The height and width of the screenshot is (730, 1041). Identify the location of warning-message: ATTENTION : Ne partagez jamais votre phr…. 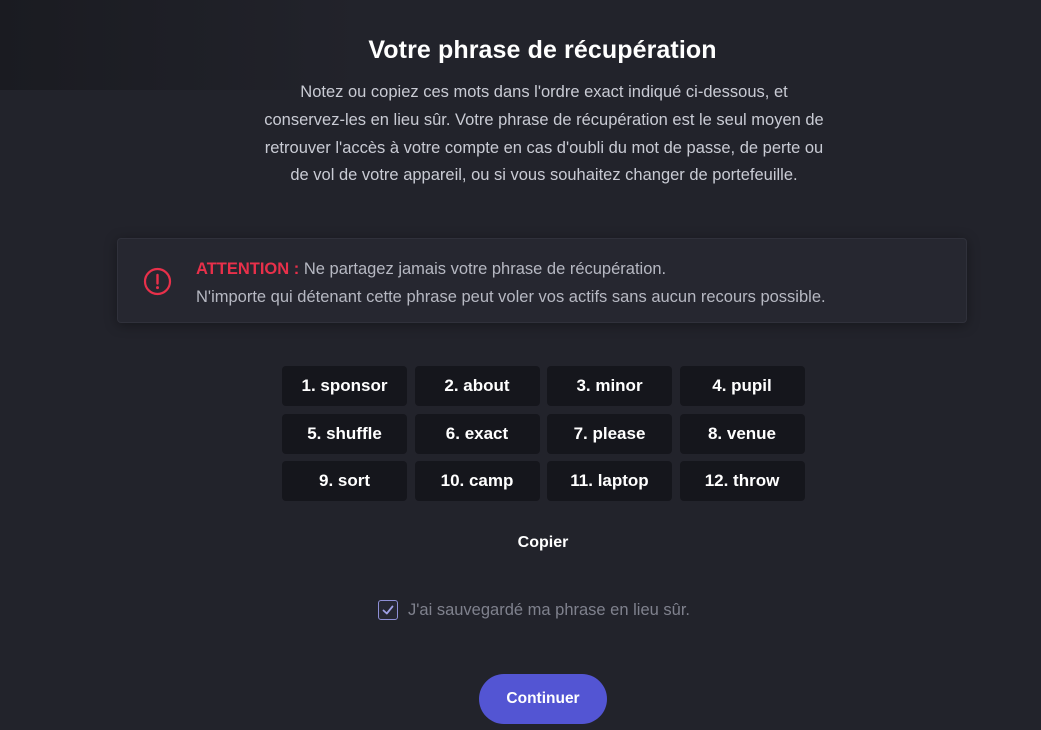
(581, 283).